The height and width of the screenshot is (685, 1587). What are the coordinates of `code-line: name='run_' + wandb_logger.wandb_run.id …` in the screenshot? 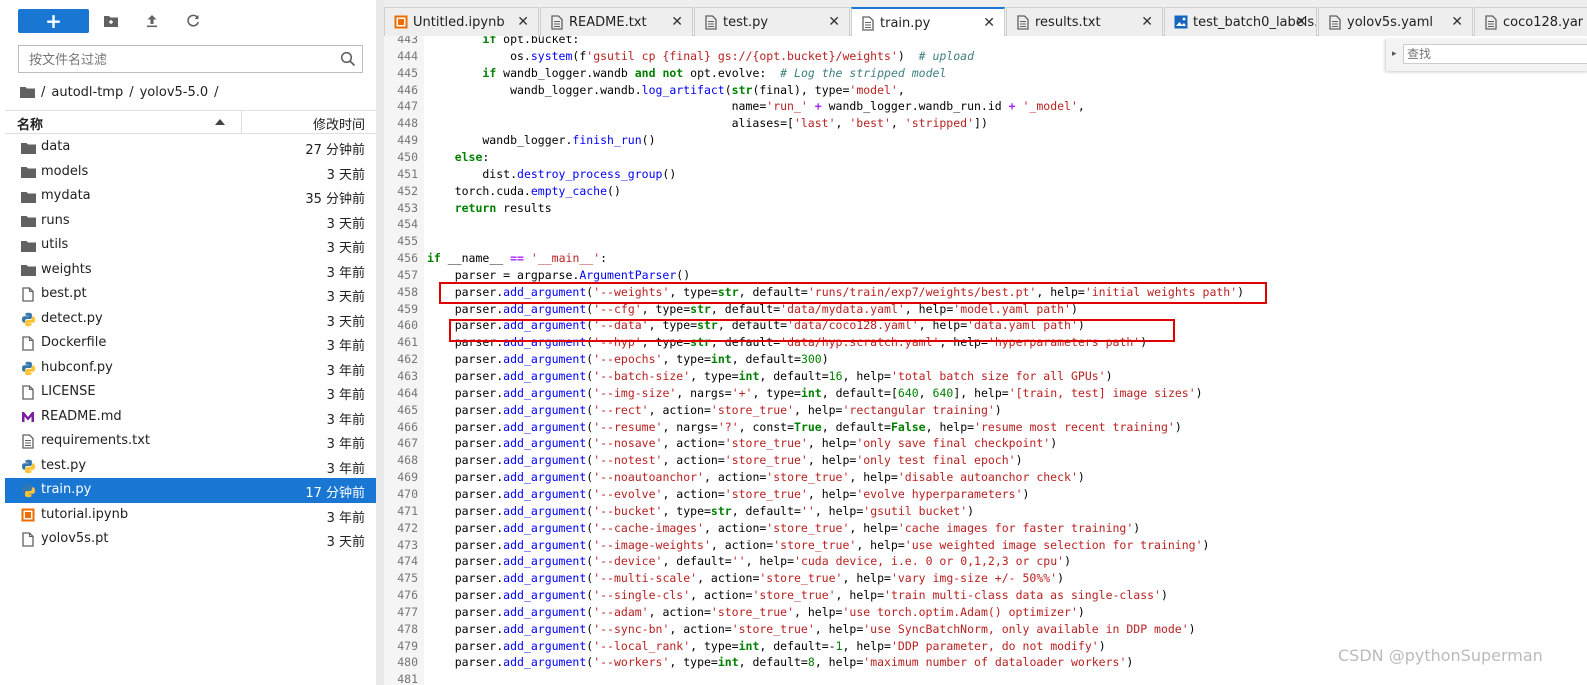 It's located at (756, 106).